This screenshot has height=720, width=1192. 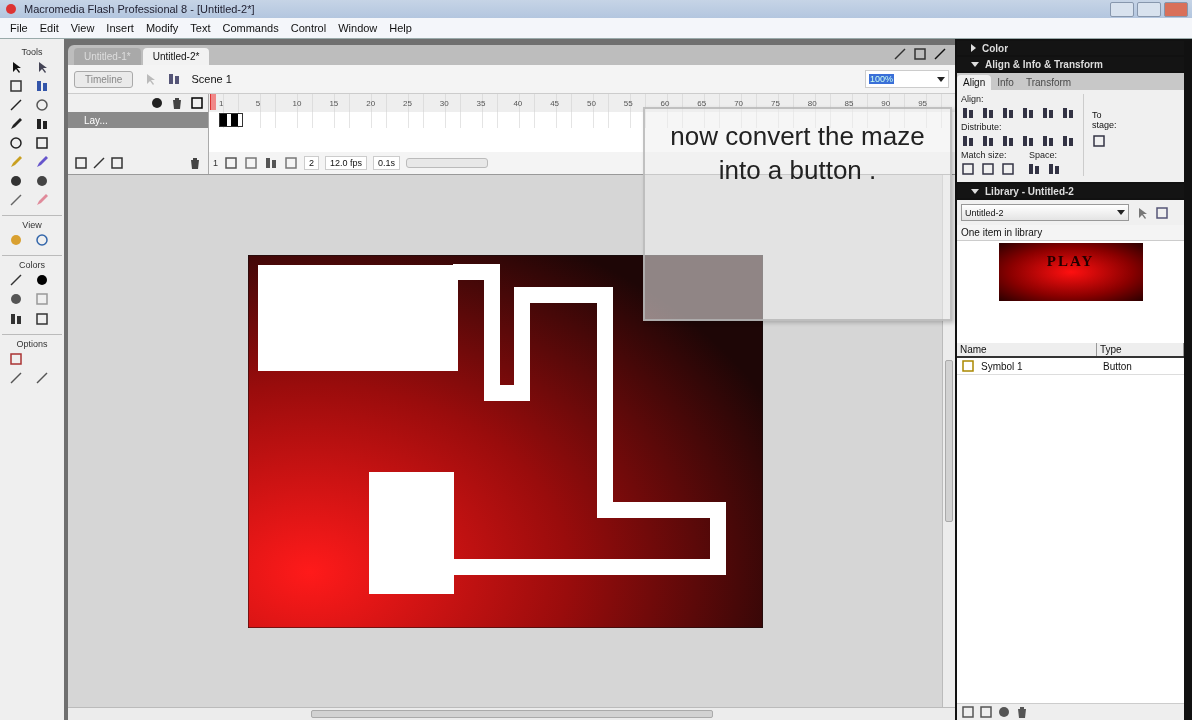 I want to click on menu-item: Commands, so click(x=250, y=28).